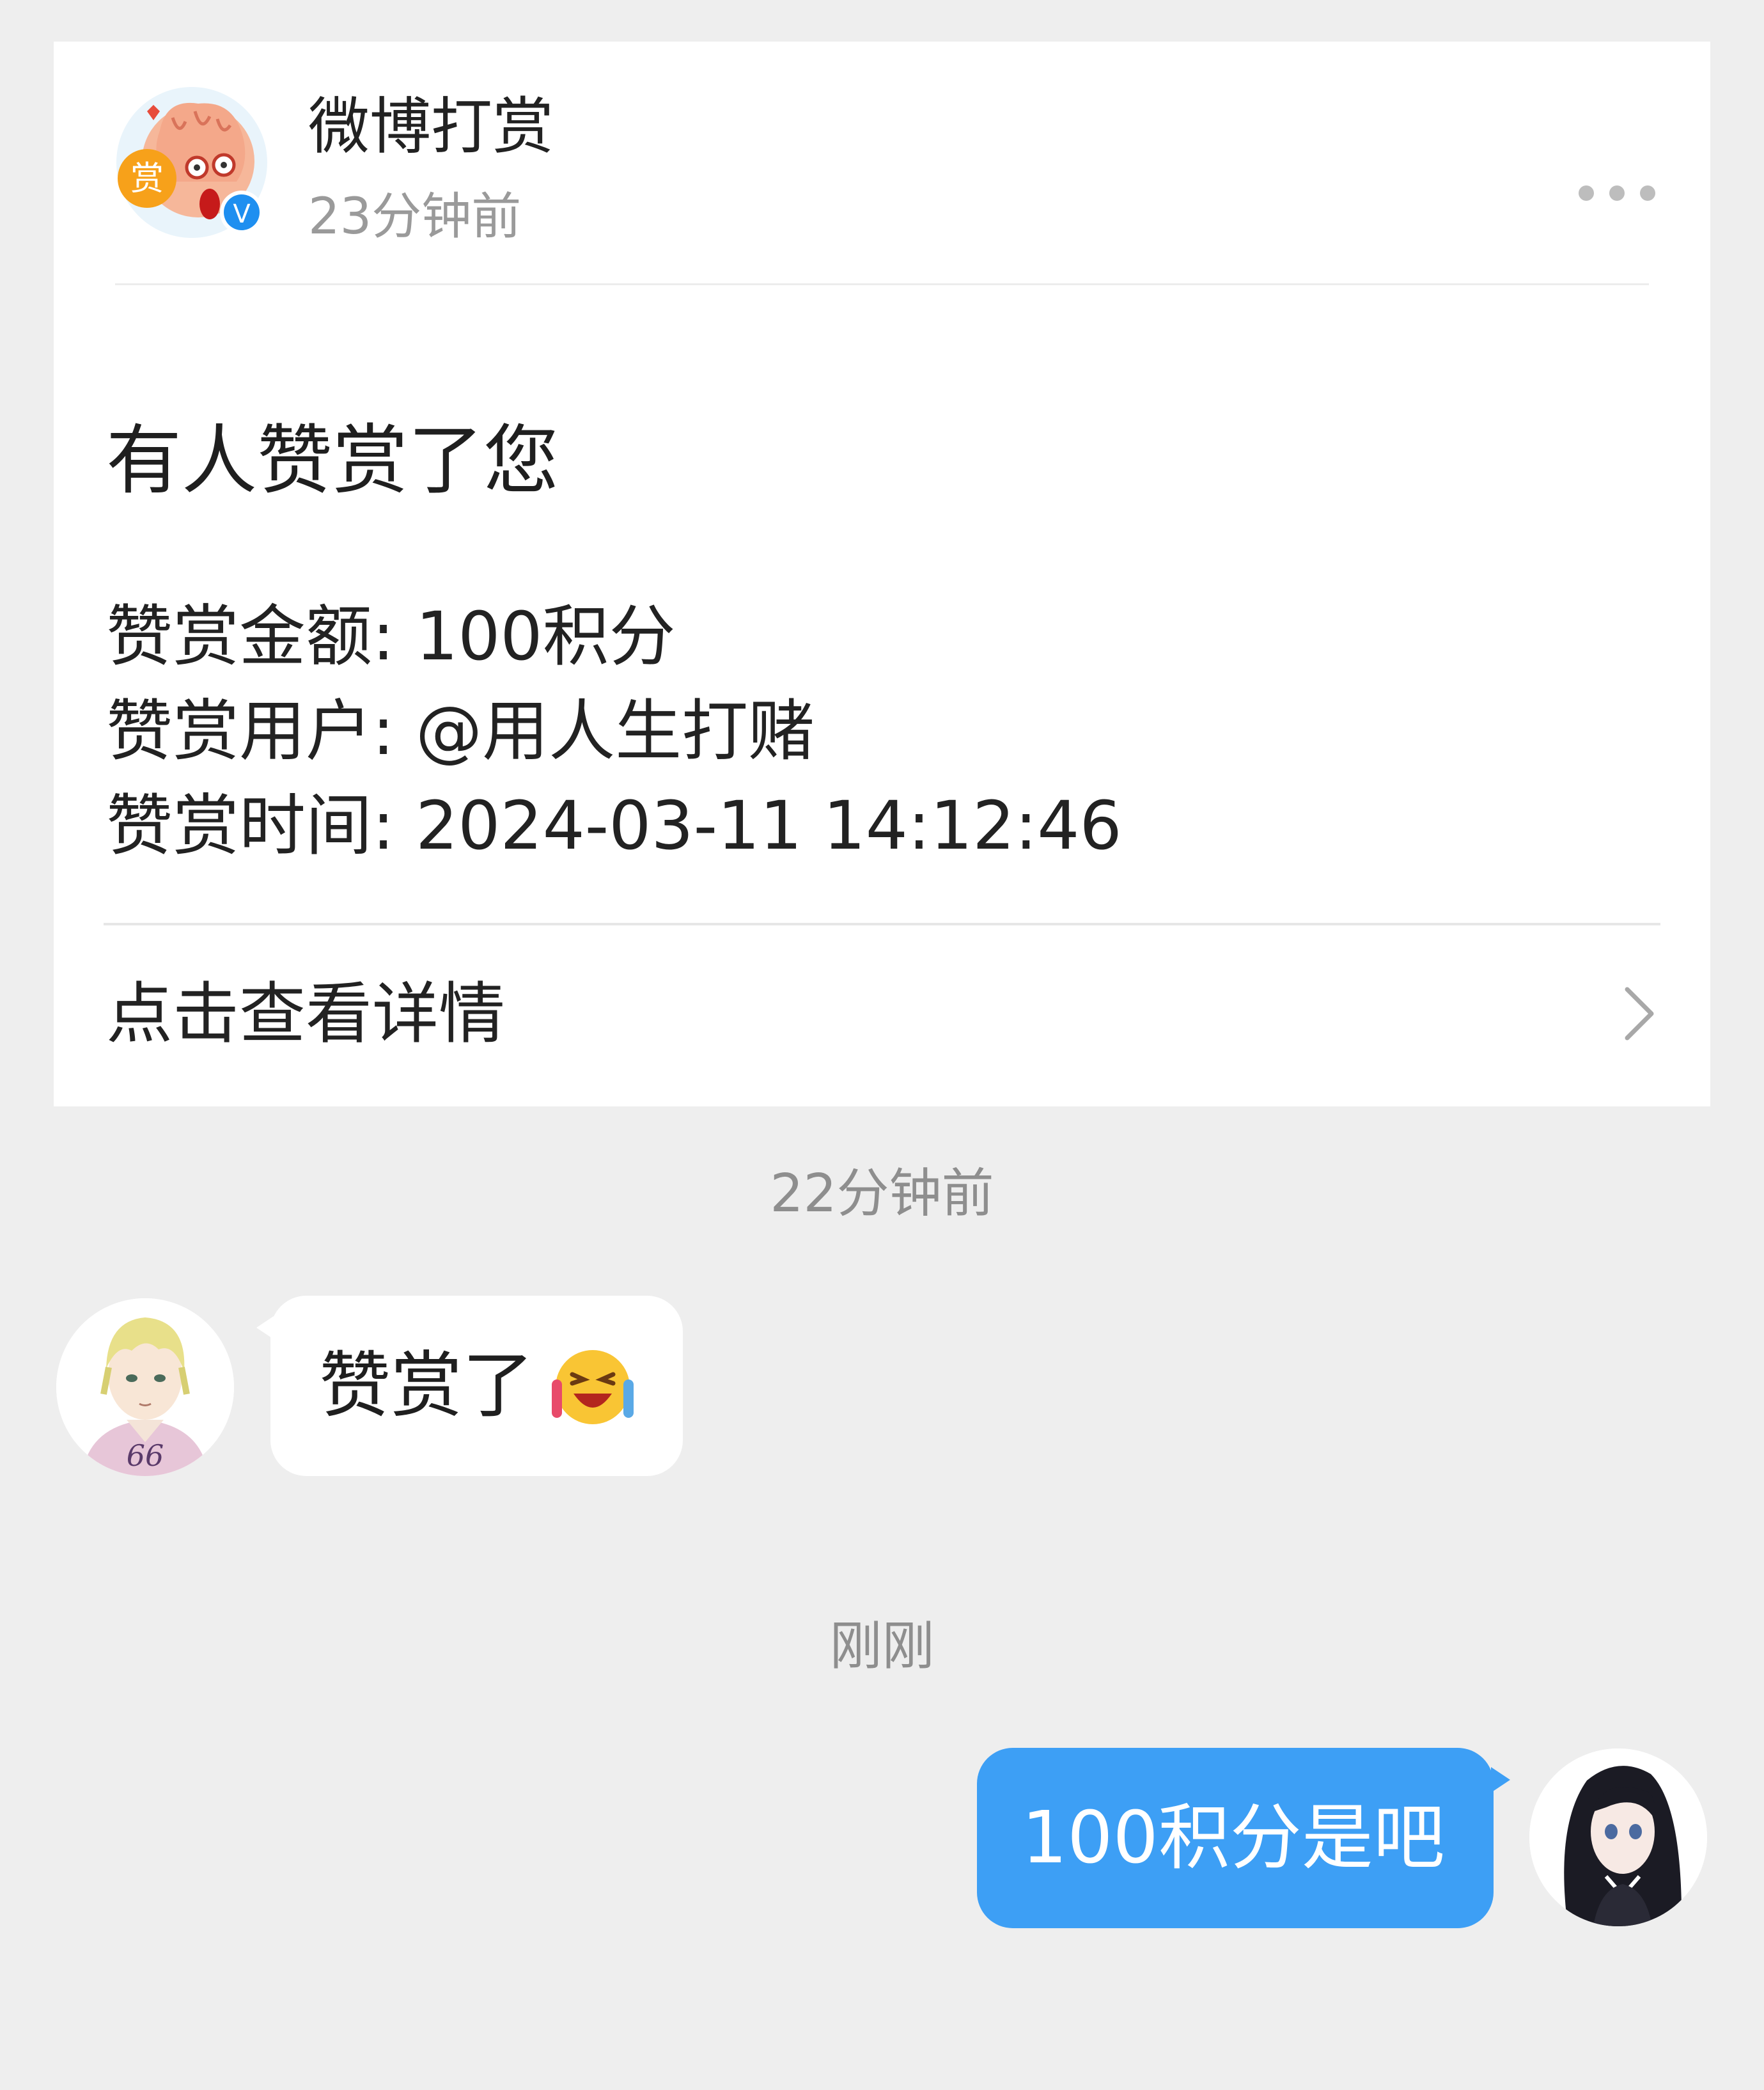 This screenshot has width=1764, height=2090. I want to click on chat-timestamp: 22分钟前, so click(882, 1193).